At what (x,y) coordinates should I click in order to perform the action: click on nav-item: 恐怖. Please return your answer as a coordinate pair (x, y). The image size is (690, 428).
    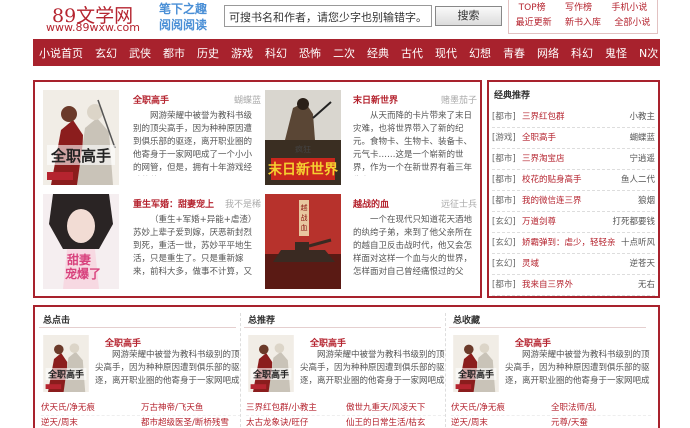
    Looking at the image, I should click on (310, 53).